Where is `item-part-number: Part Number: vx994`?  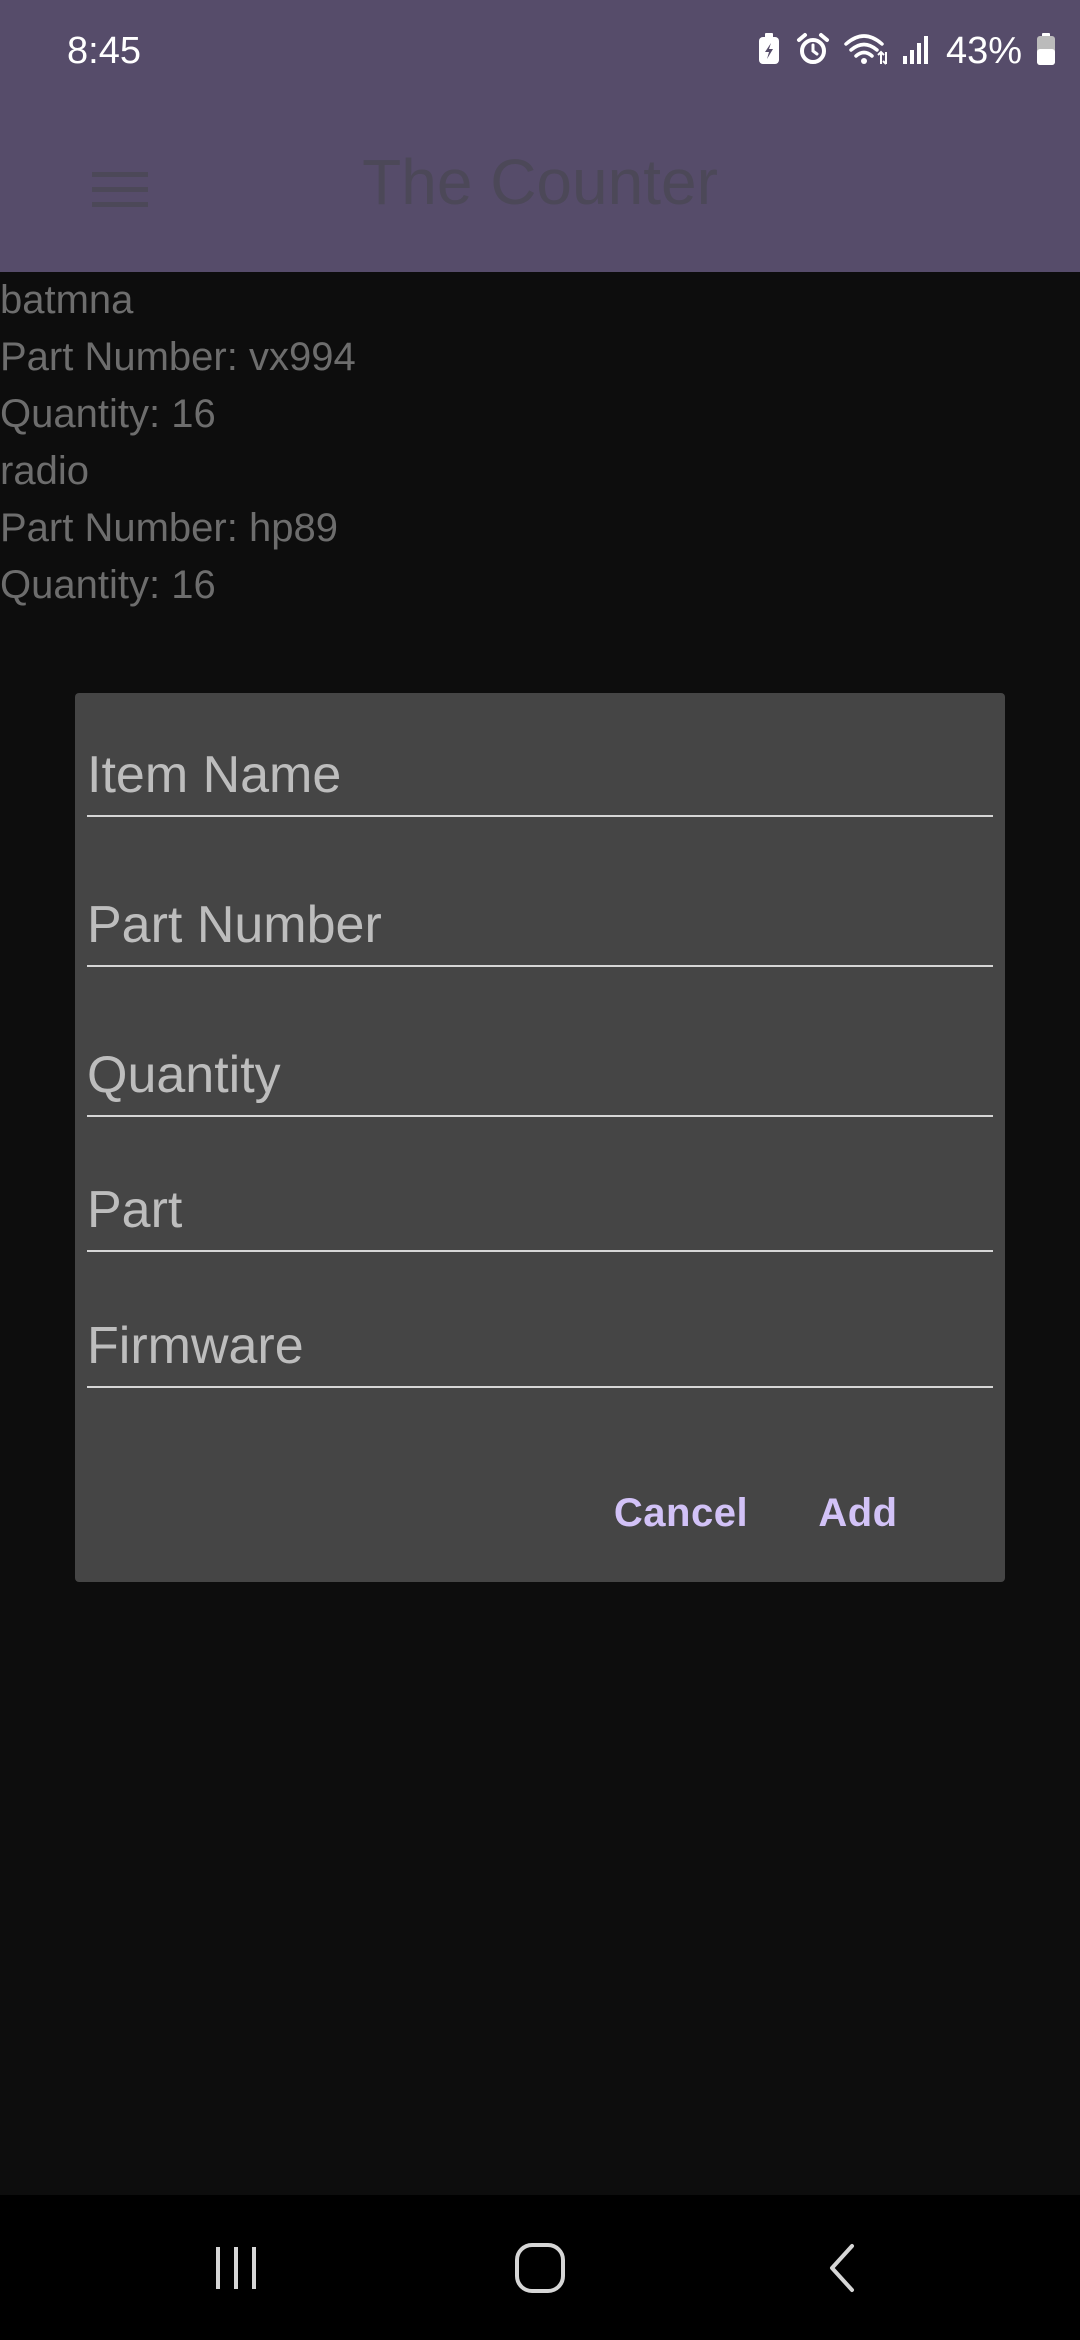
item-part-number: Part Number: vx994 is located at coordinates (178, 357).